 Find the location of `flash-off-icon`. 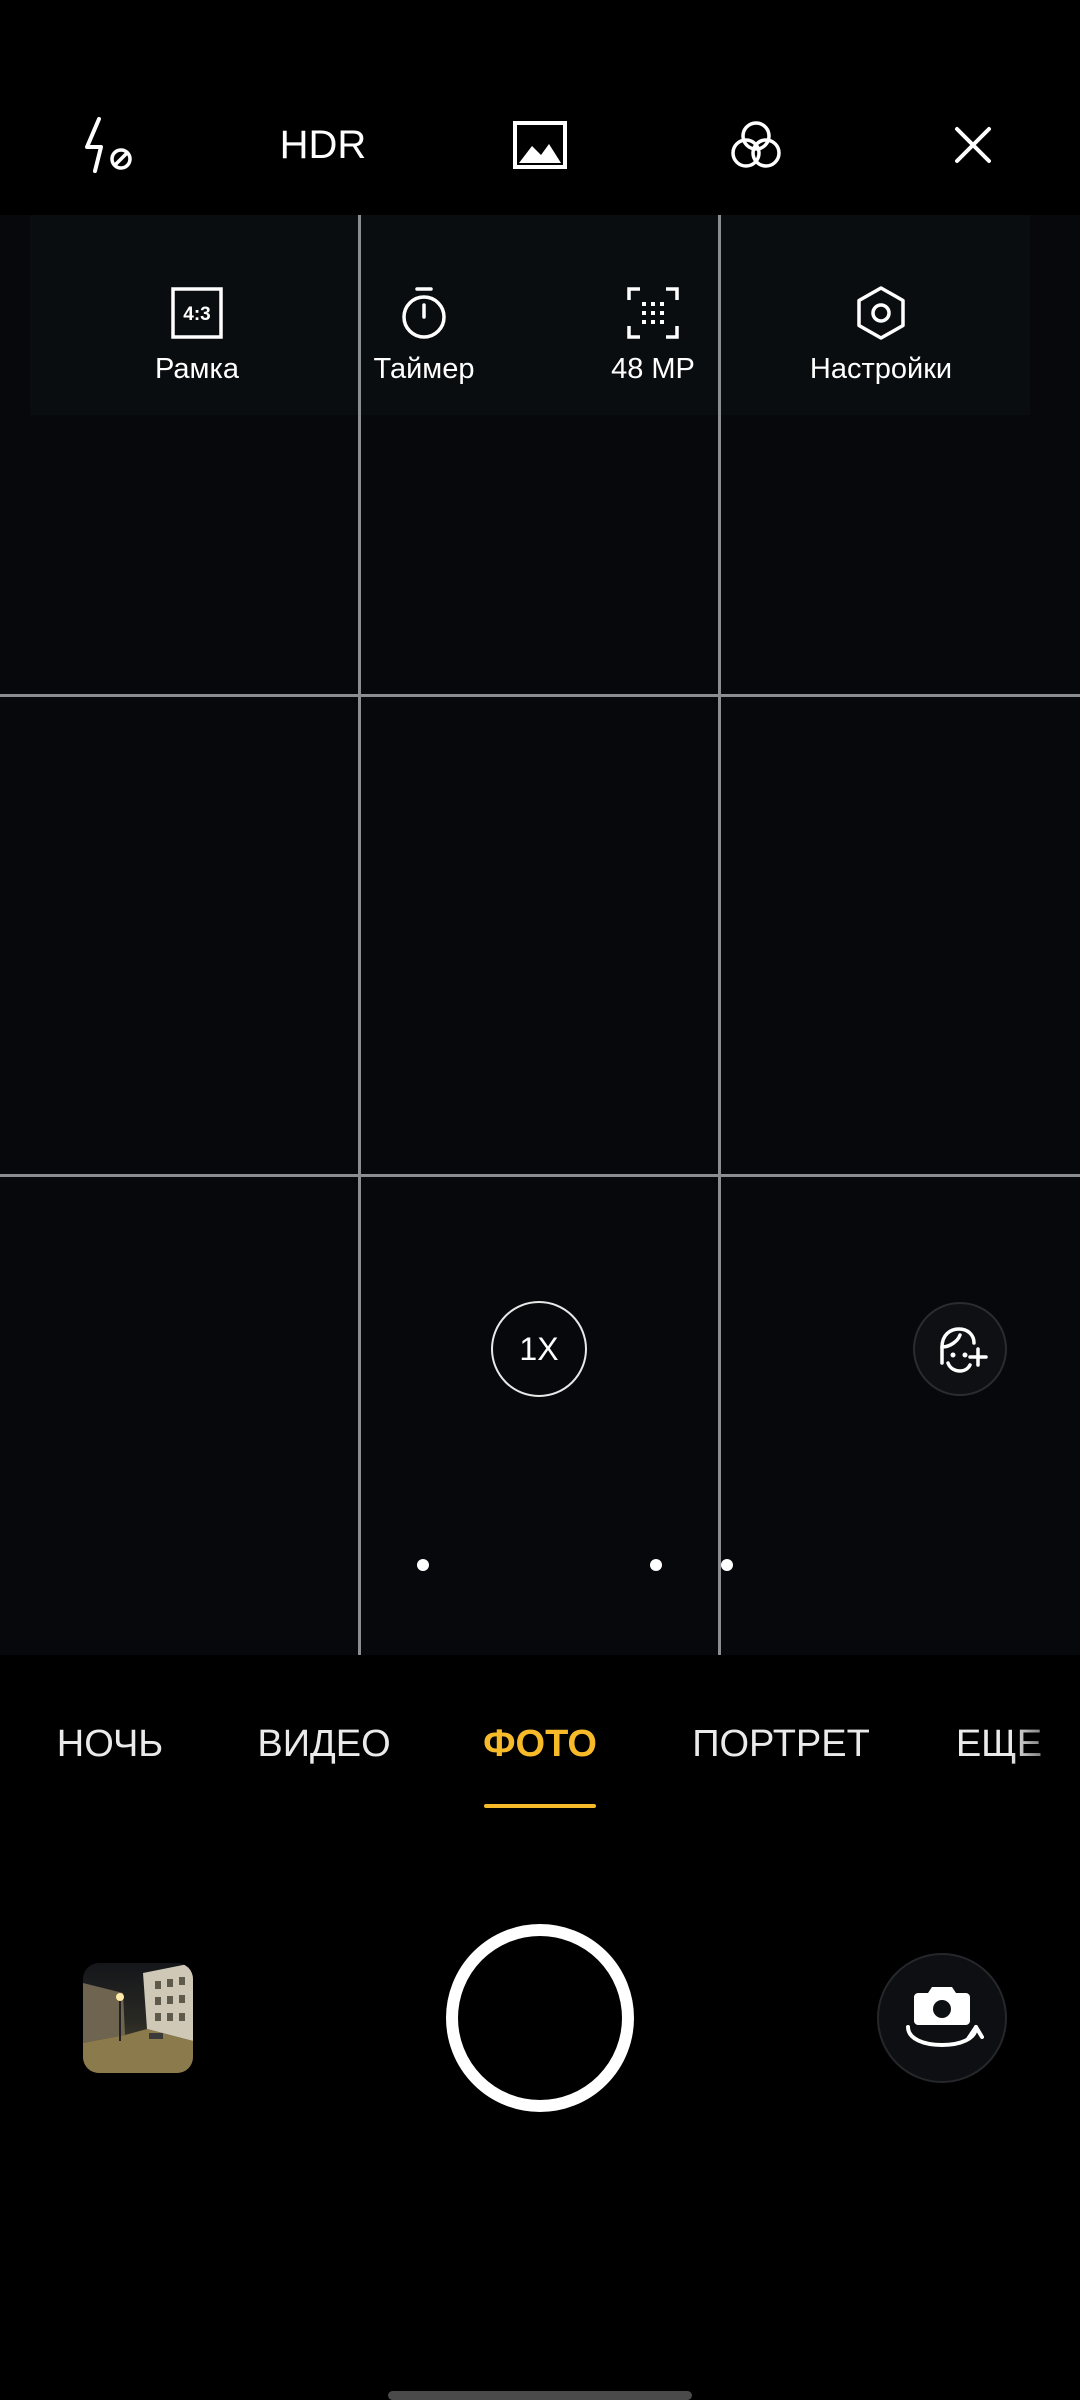

flash-off-icon is located at coordinates (108, 145).